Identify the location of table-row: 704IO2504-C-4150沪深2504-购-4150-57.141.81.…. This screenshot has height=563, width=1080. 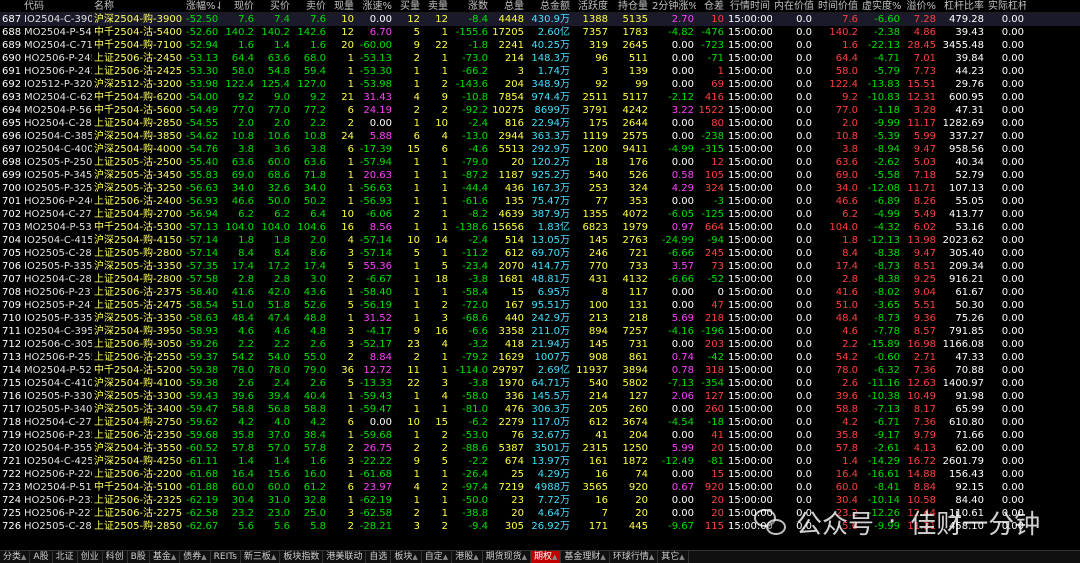
(540, 240).